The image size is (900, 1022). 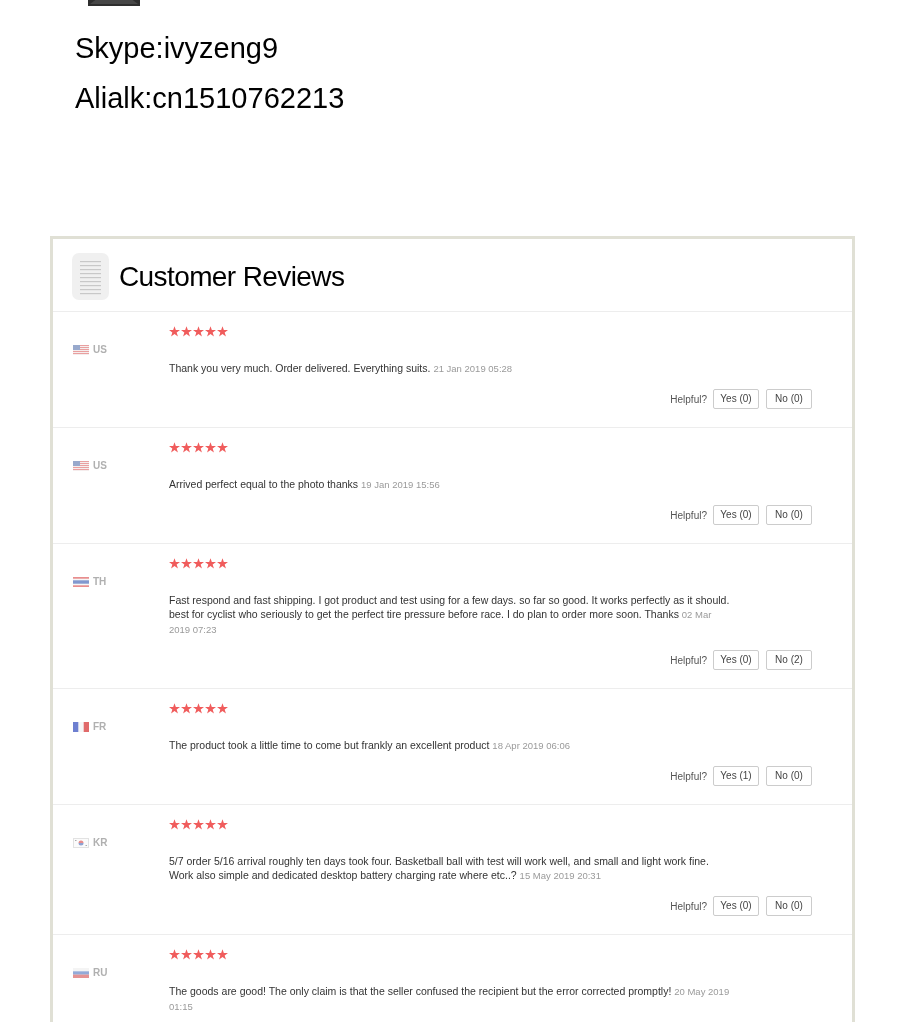 I want to click on review-text: Arrived perfect equal to the photo thanks 19 Jan 2019 15:56, so click(x=305, y=484).